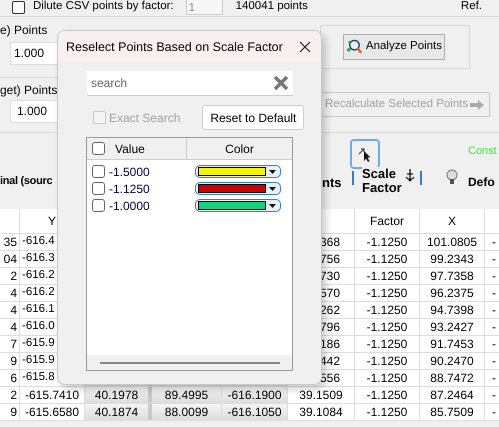 The width and height of the screenshot is (499, 427). Describe the element at coordinates (394, 47) in the screenshot. I see `analyze-button: Analyze Points` at that location.